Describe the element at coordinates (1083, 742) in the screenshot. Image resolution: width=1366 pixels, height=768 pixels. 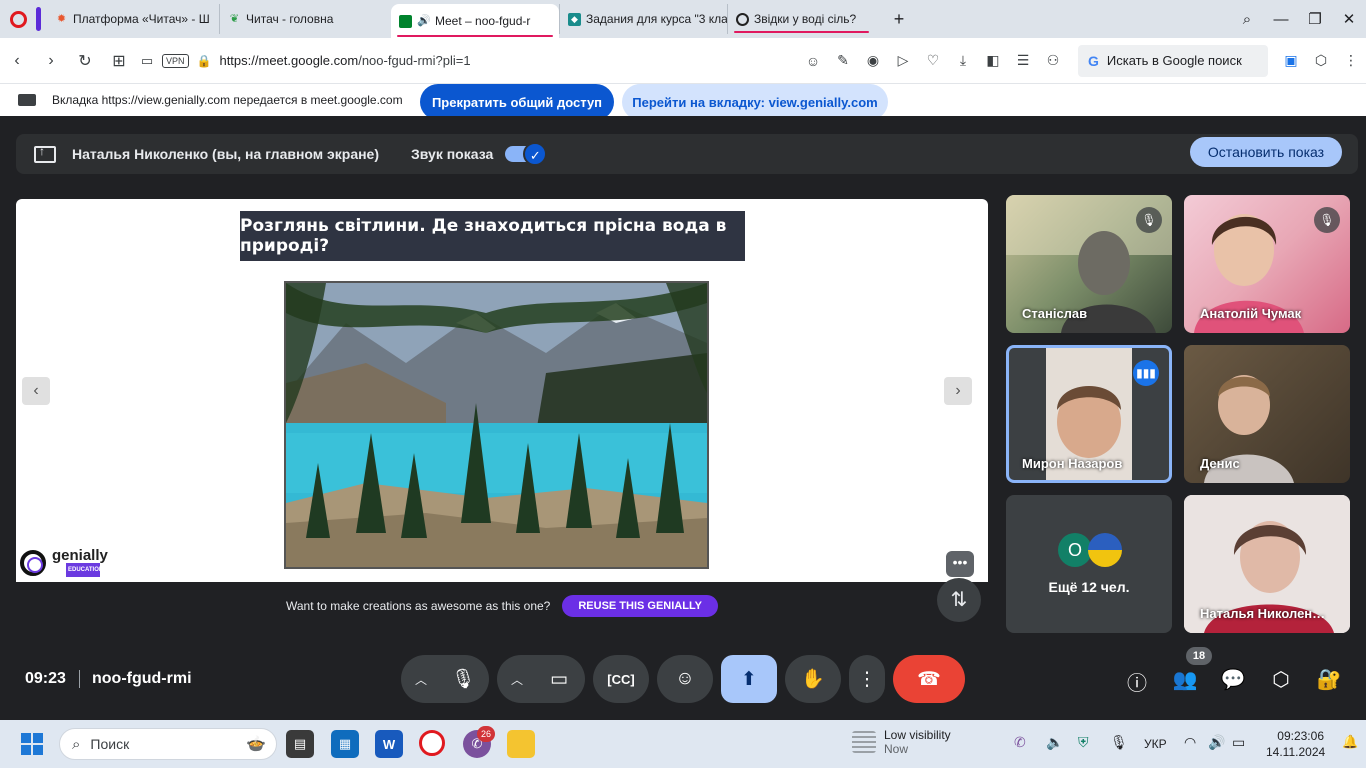
I see `security-shield-icon: ⛨` at that location.